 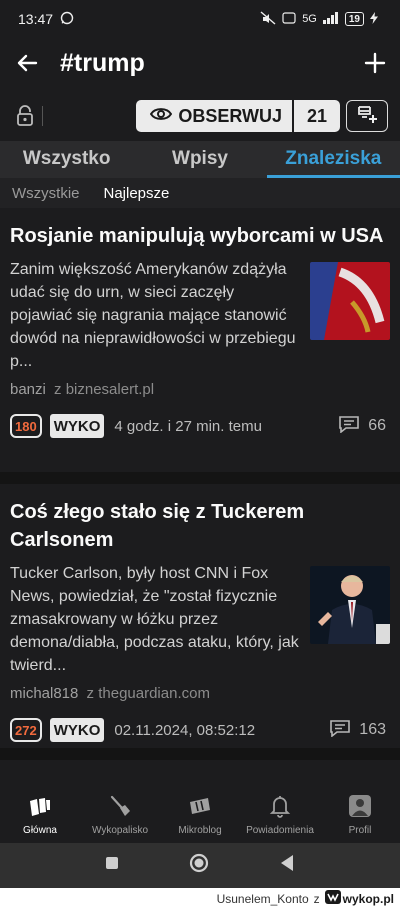 What do you see at coordinates (42, 116) in the screenshot?
I see `toolbar-divider` at bounding box center [42, 116].